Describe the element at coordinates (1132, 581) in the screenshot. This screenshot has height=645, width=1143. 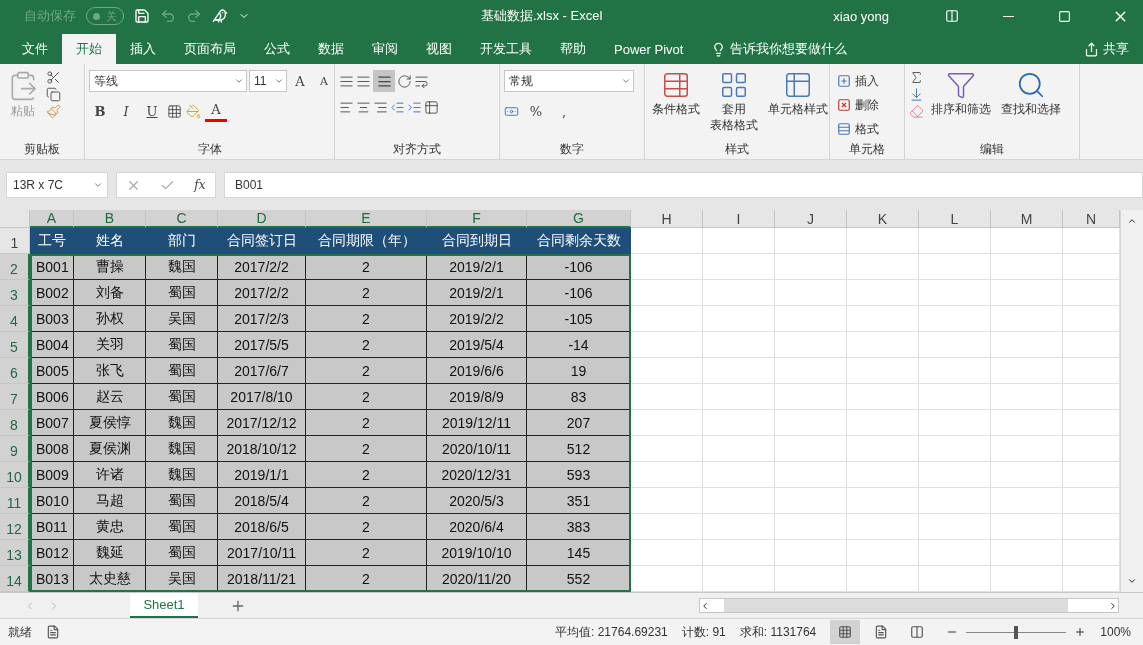
I see `scroll-down-icon` at that location.